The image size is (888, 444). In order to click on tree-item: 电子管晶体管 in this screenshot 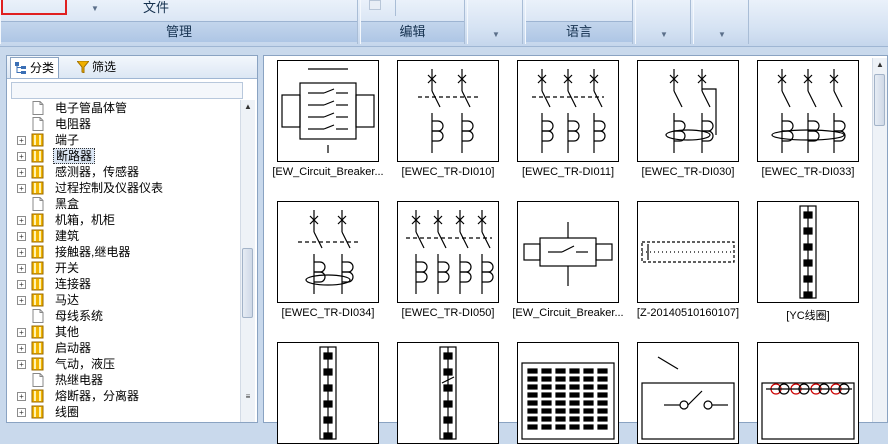, I will do `click(125, 108)`.